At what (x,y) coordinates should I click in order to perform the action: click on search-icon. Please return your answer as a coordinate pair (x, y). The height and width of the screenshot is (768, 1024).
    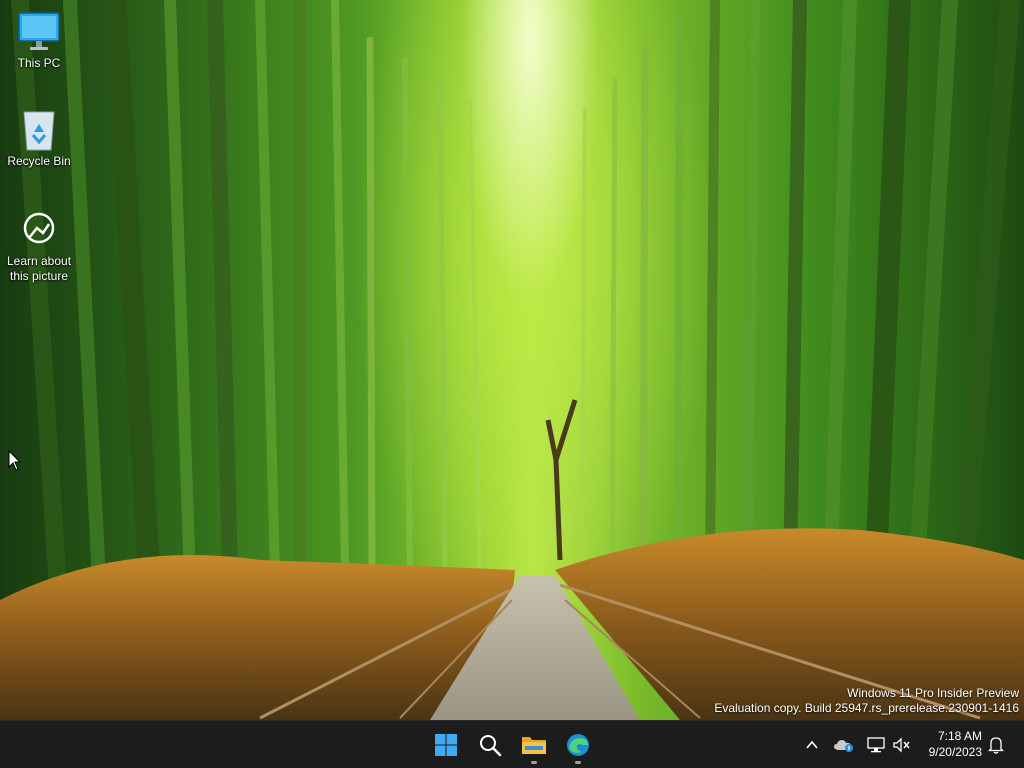
    Looking at the image, I should click on (491, 746).